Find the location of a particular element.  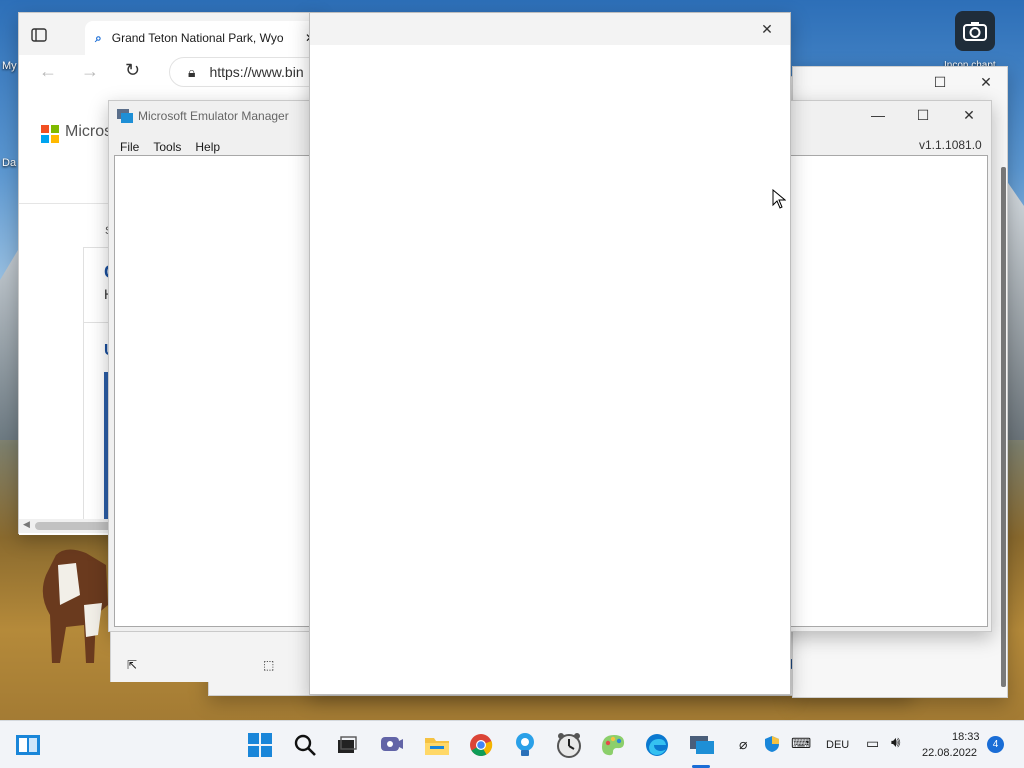

tips-icon is located at coordinates (525, 745).